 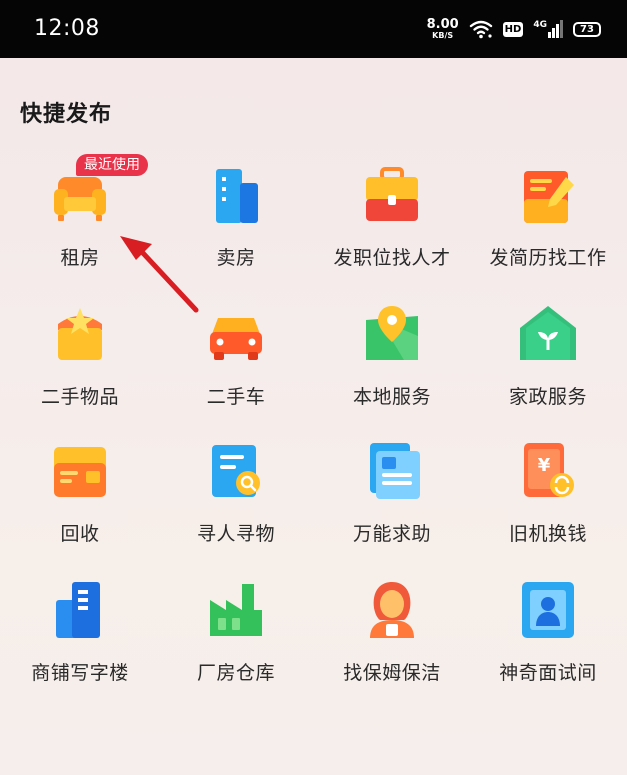 What do you see at coordinates (392, 194) in the screenshot?
I see `briefcase-icon` at bounding box center [392, 194].